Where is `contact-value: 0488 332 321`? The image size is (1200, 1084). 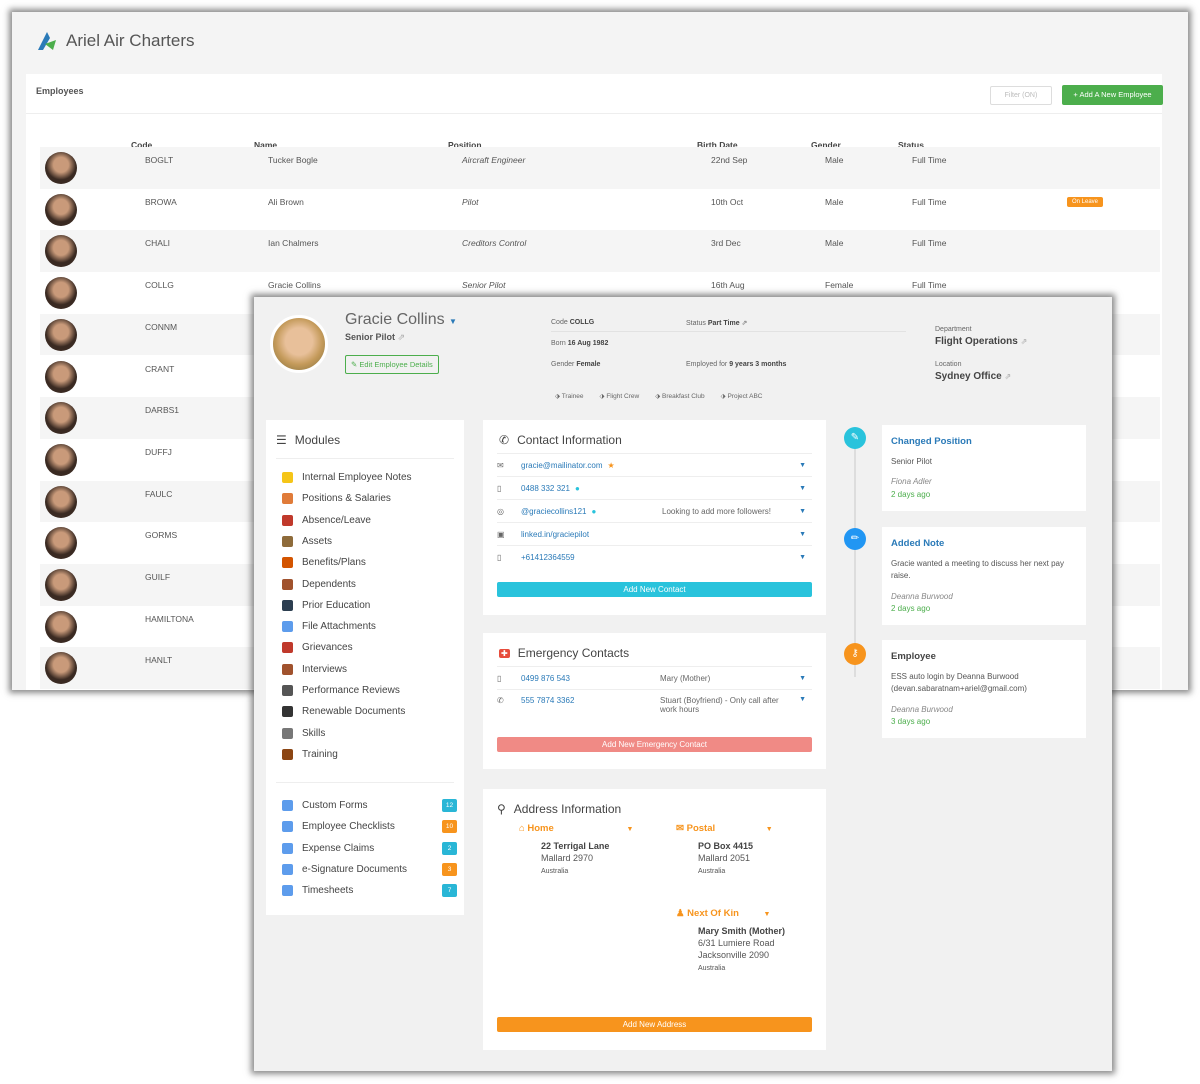 contact-value: 0488 332 321 is located at coordinates (545, 488).